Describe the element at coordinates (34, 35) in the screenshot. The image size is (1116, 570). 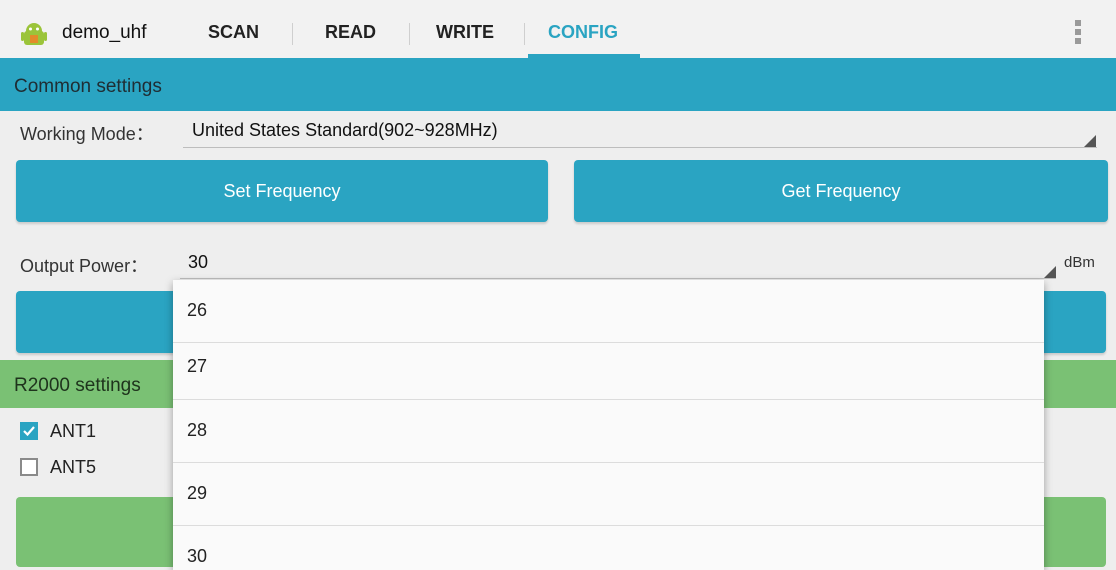
I see `android-icon` at that location.